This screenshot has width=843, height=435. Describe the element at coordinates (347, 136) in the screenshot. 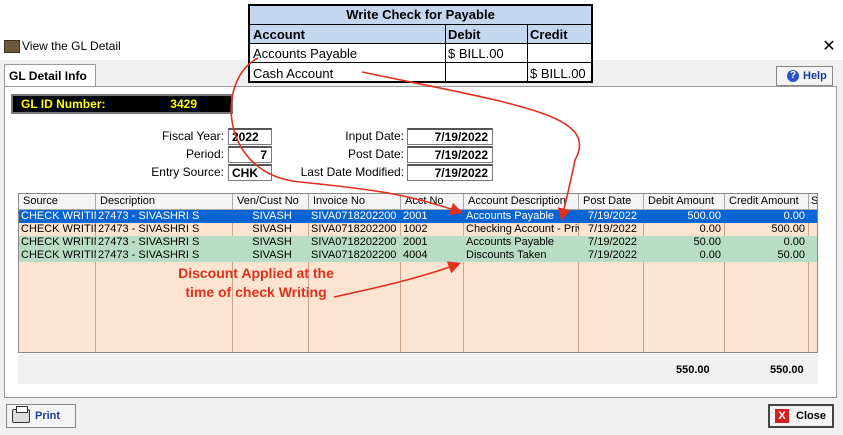

I see `arrow-accounts-payable` at that location.